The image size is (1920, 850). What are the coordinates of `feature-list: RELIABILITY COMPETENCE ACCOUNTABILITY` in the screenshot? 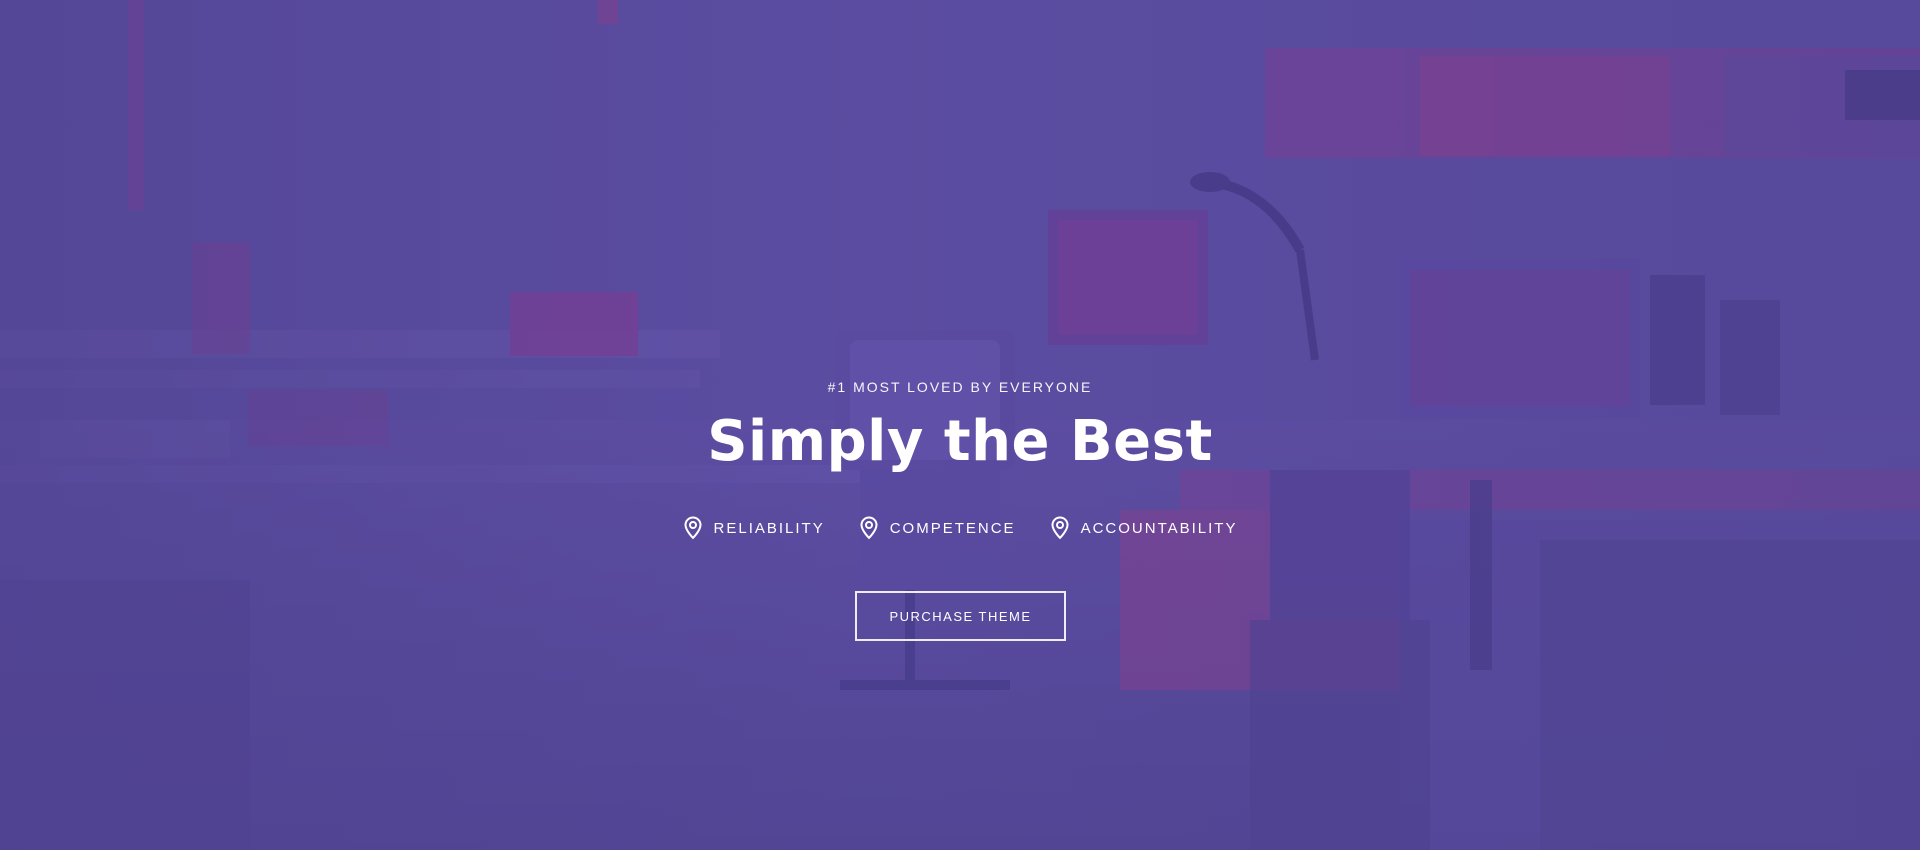 It's located at (960, 528).